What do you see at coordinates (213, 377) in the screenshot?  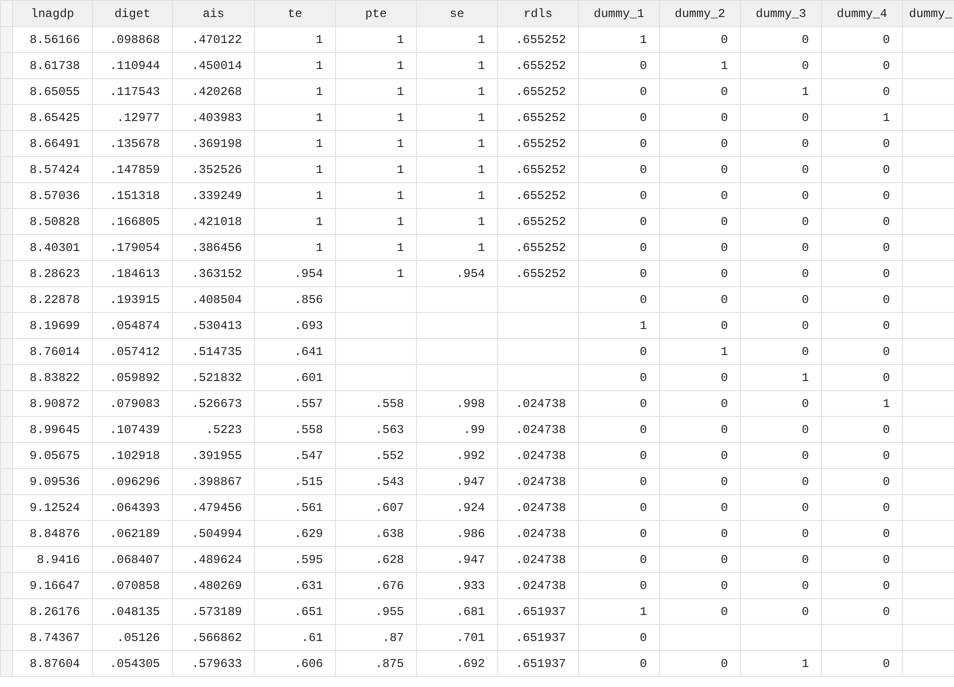 I see `table-cell: .521832` at bounding box center [213, 377].